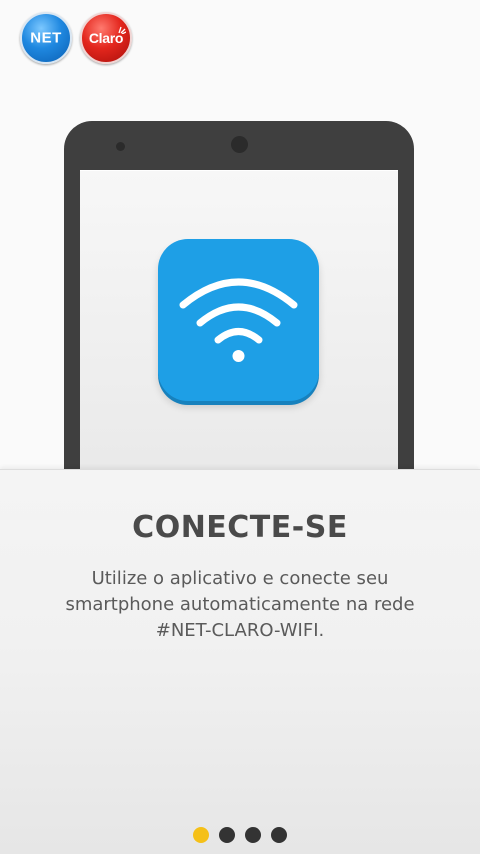 Image resolution: width=480 pixels, height=854 pixels. I want to click on claro-logo: Claro, so click(106, 38).